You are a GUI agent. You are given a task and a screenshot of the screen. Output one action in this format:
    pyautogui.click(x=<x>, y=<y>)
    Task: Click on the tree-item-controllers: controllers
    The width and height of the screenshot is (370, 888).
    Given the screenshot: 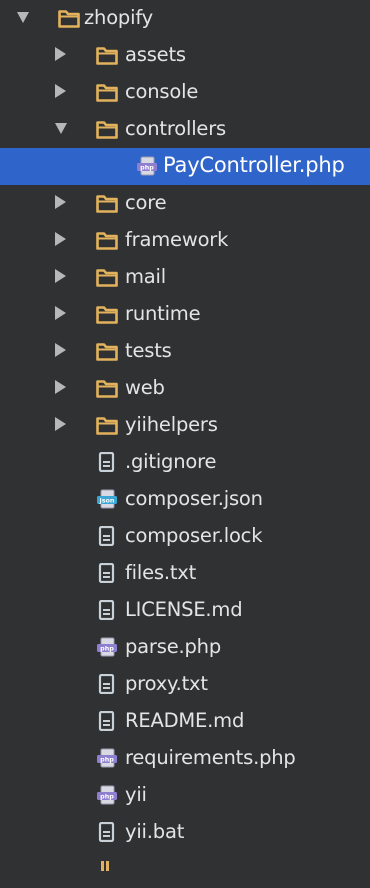 What is the action you would take?
    pyautogui.click(x=185, y=129)
    